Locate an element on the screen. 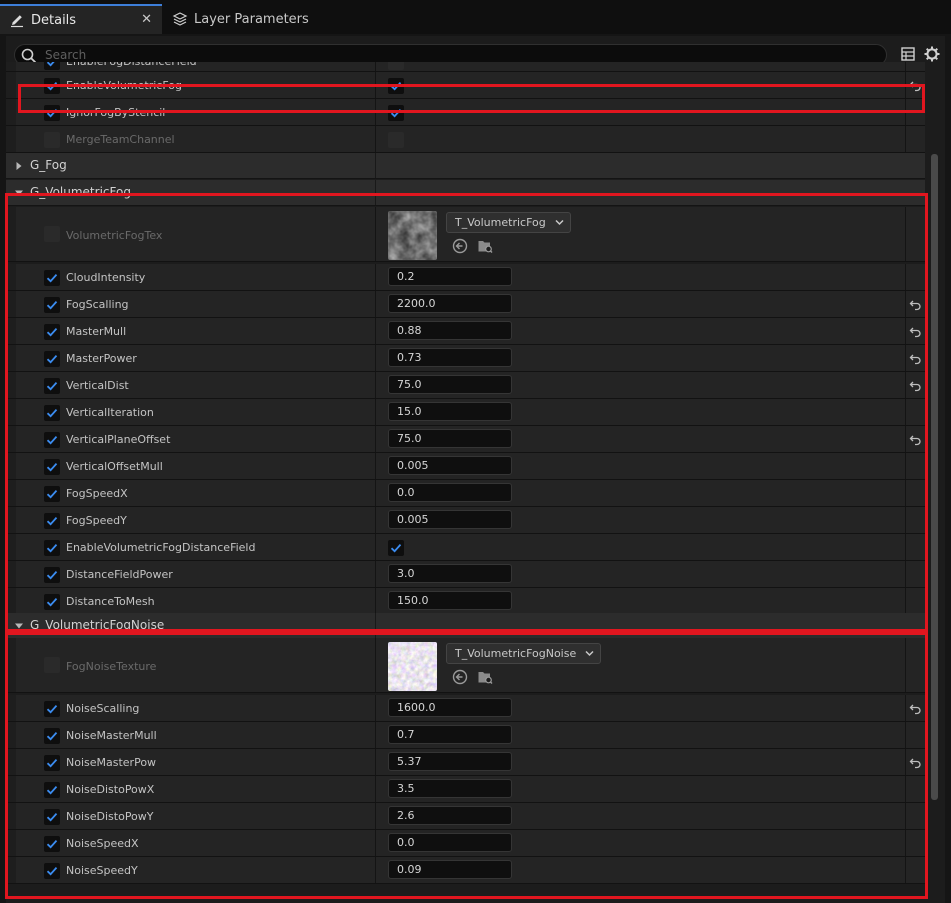 This screenshot has width=951, height=903. value-input: 3.5 is located at coordinates (450, 788).